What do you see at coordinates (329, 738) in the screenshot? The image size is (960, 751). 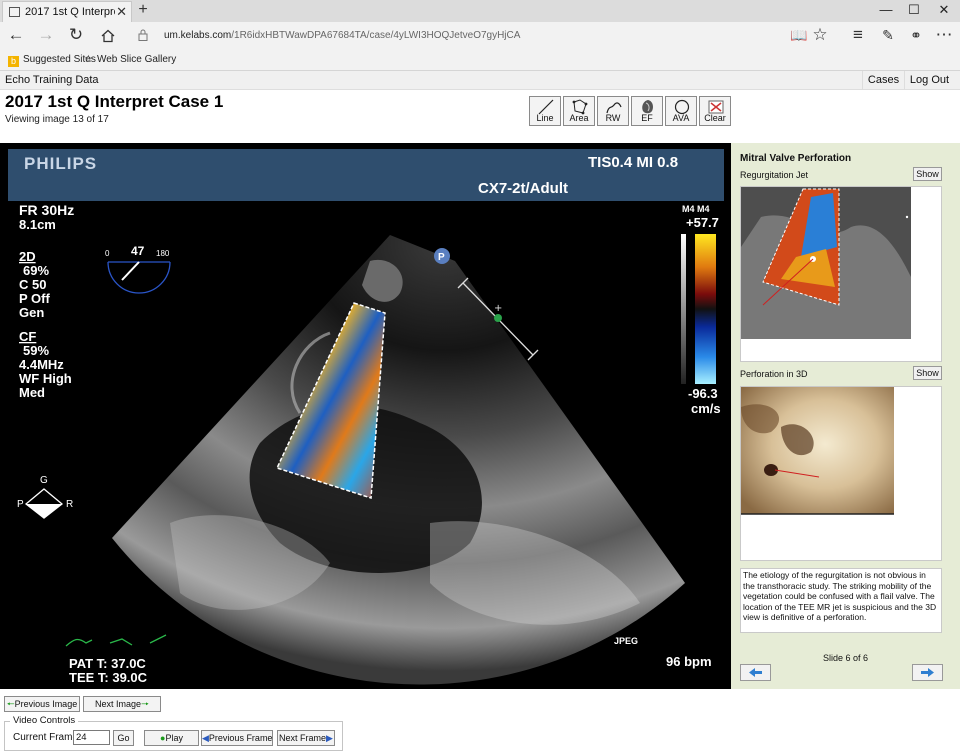 I see `skip-forward-icon: ▶` at bounding box center [329, 738].